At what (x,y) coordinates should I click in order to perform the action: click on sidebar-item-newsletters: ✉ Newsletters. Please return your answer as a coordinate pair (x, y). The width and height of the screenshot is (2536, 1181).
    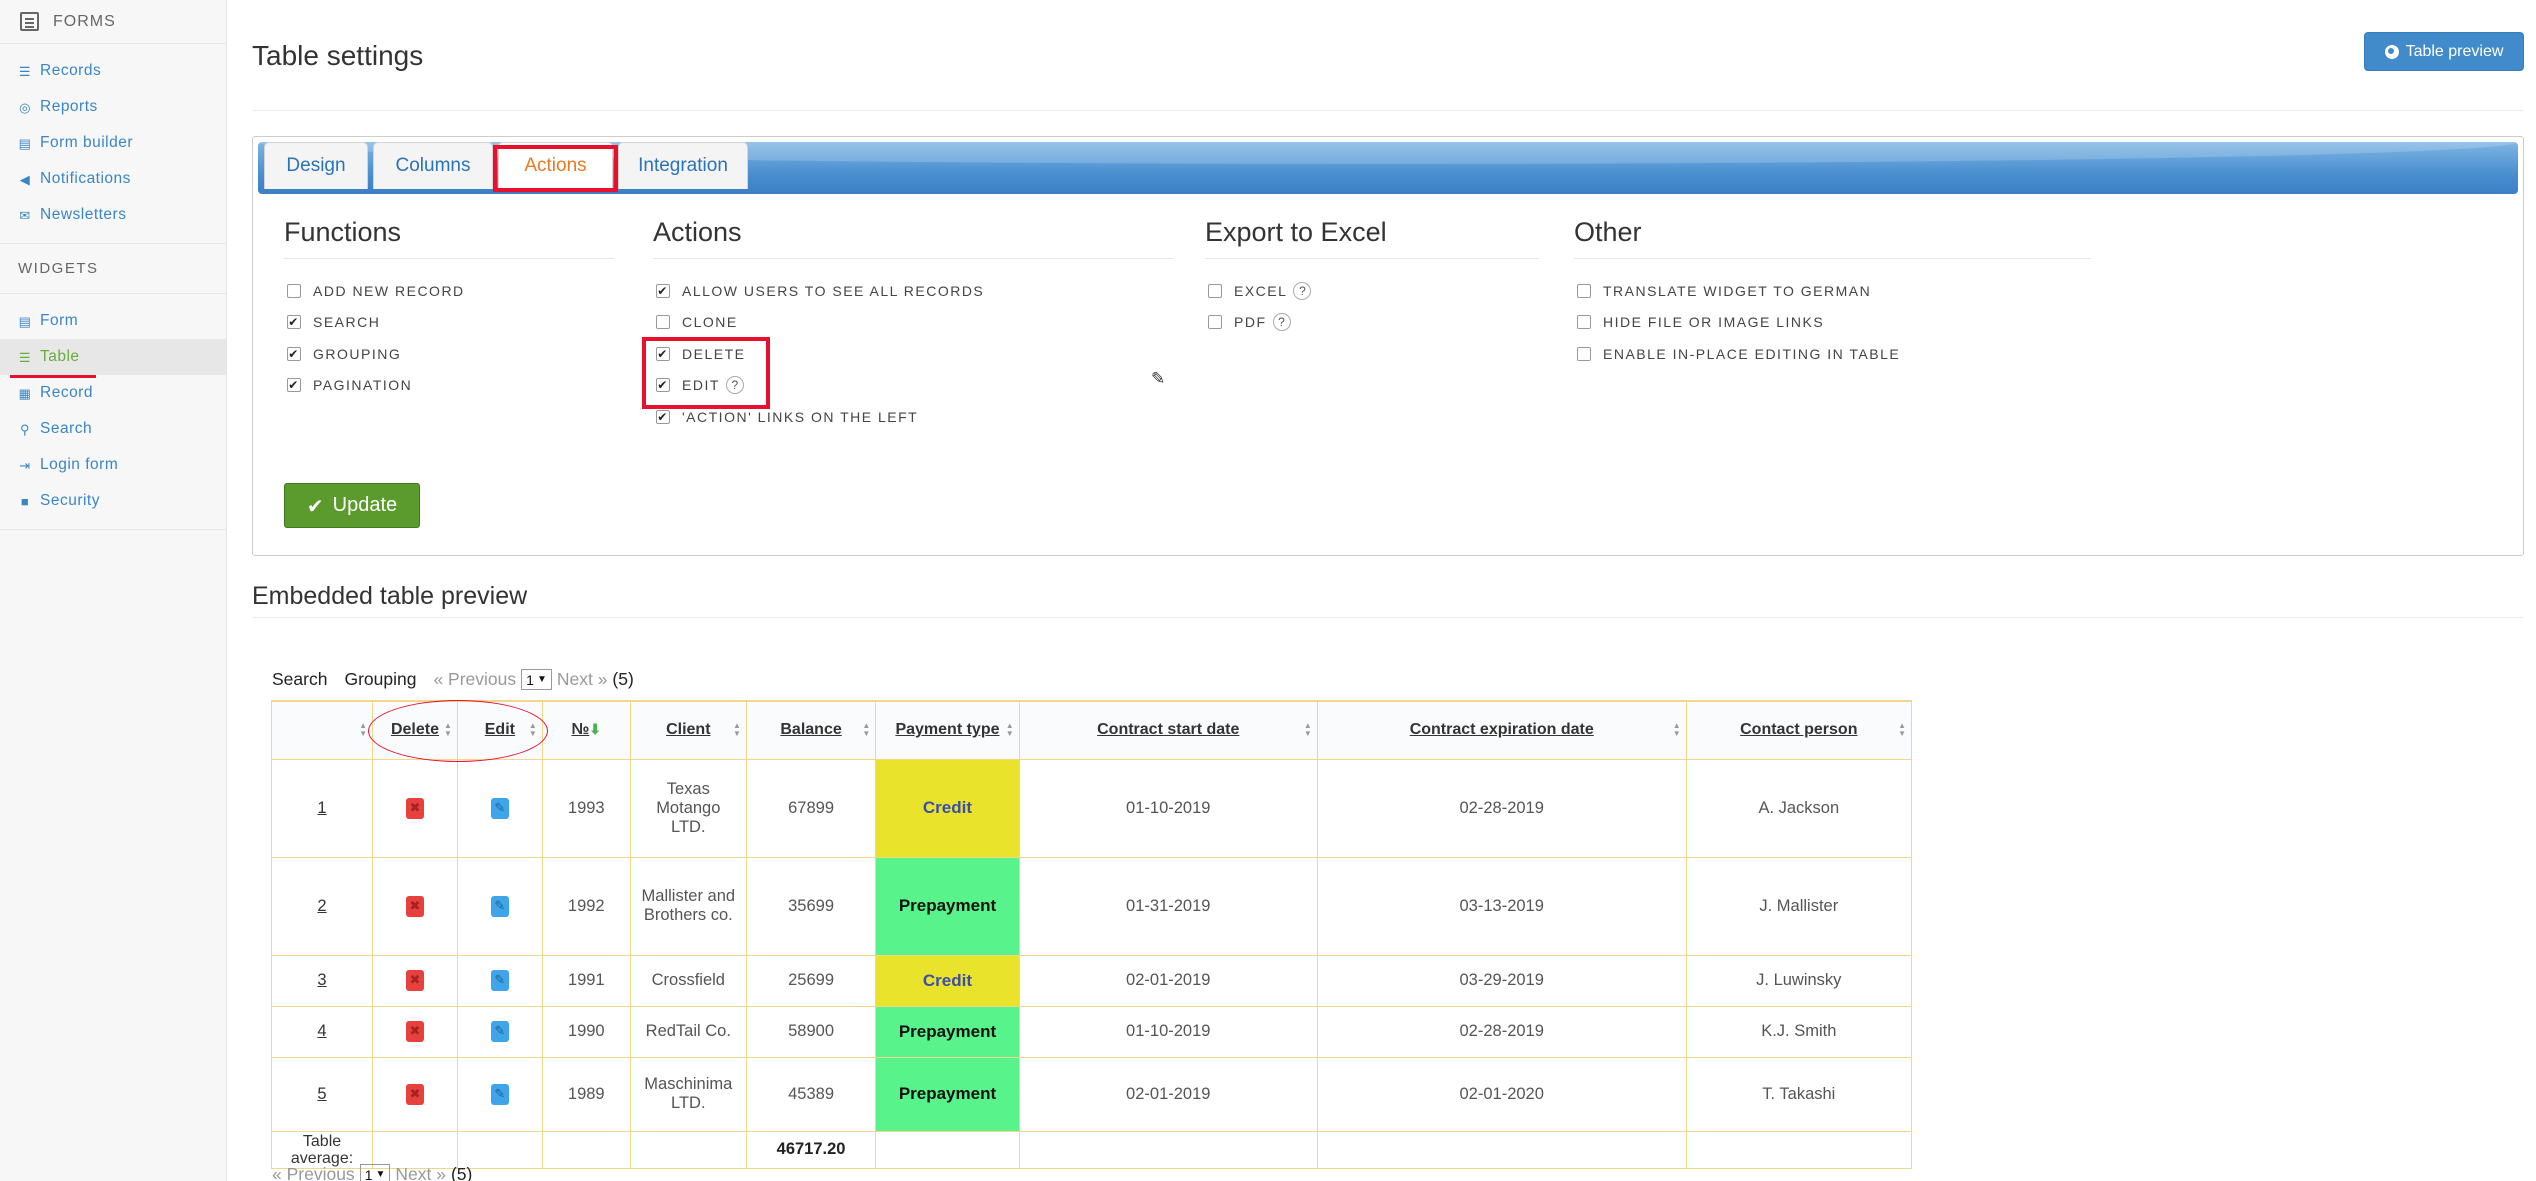
    Looking at the image, I should click on (113, 215).